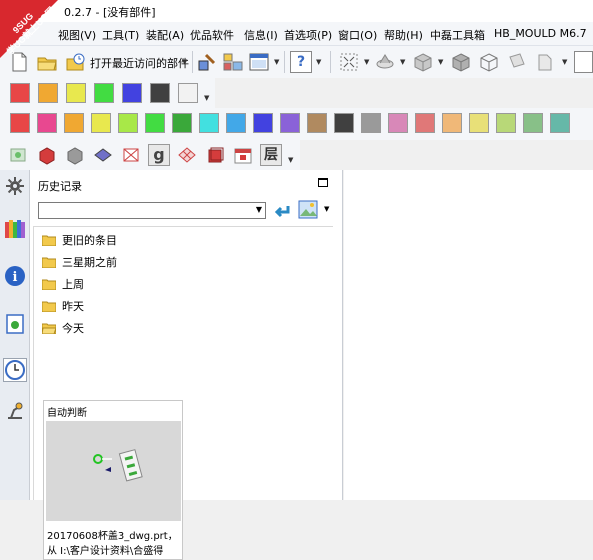  I want to click on back-arrow-icon, so click(283, 210).